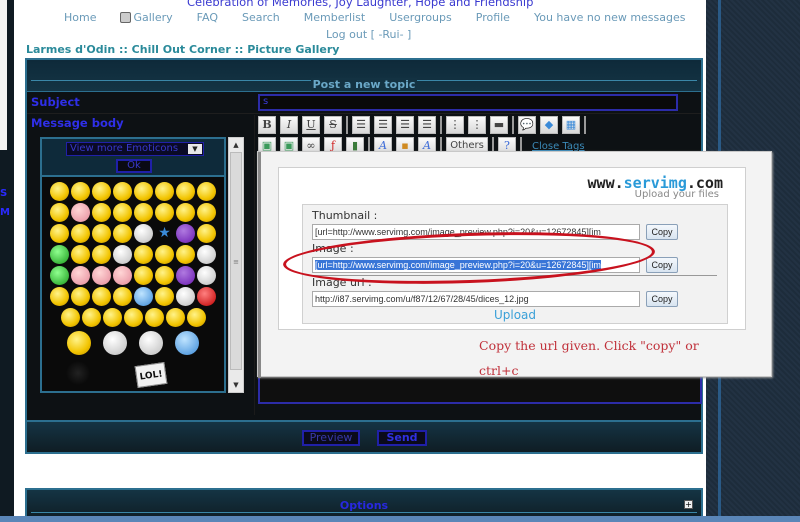 This screenshot has width=800, height=522. I want to click on bold-button: B, so click(267, 125).